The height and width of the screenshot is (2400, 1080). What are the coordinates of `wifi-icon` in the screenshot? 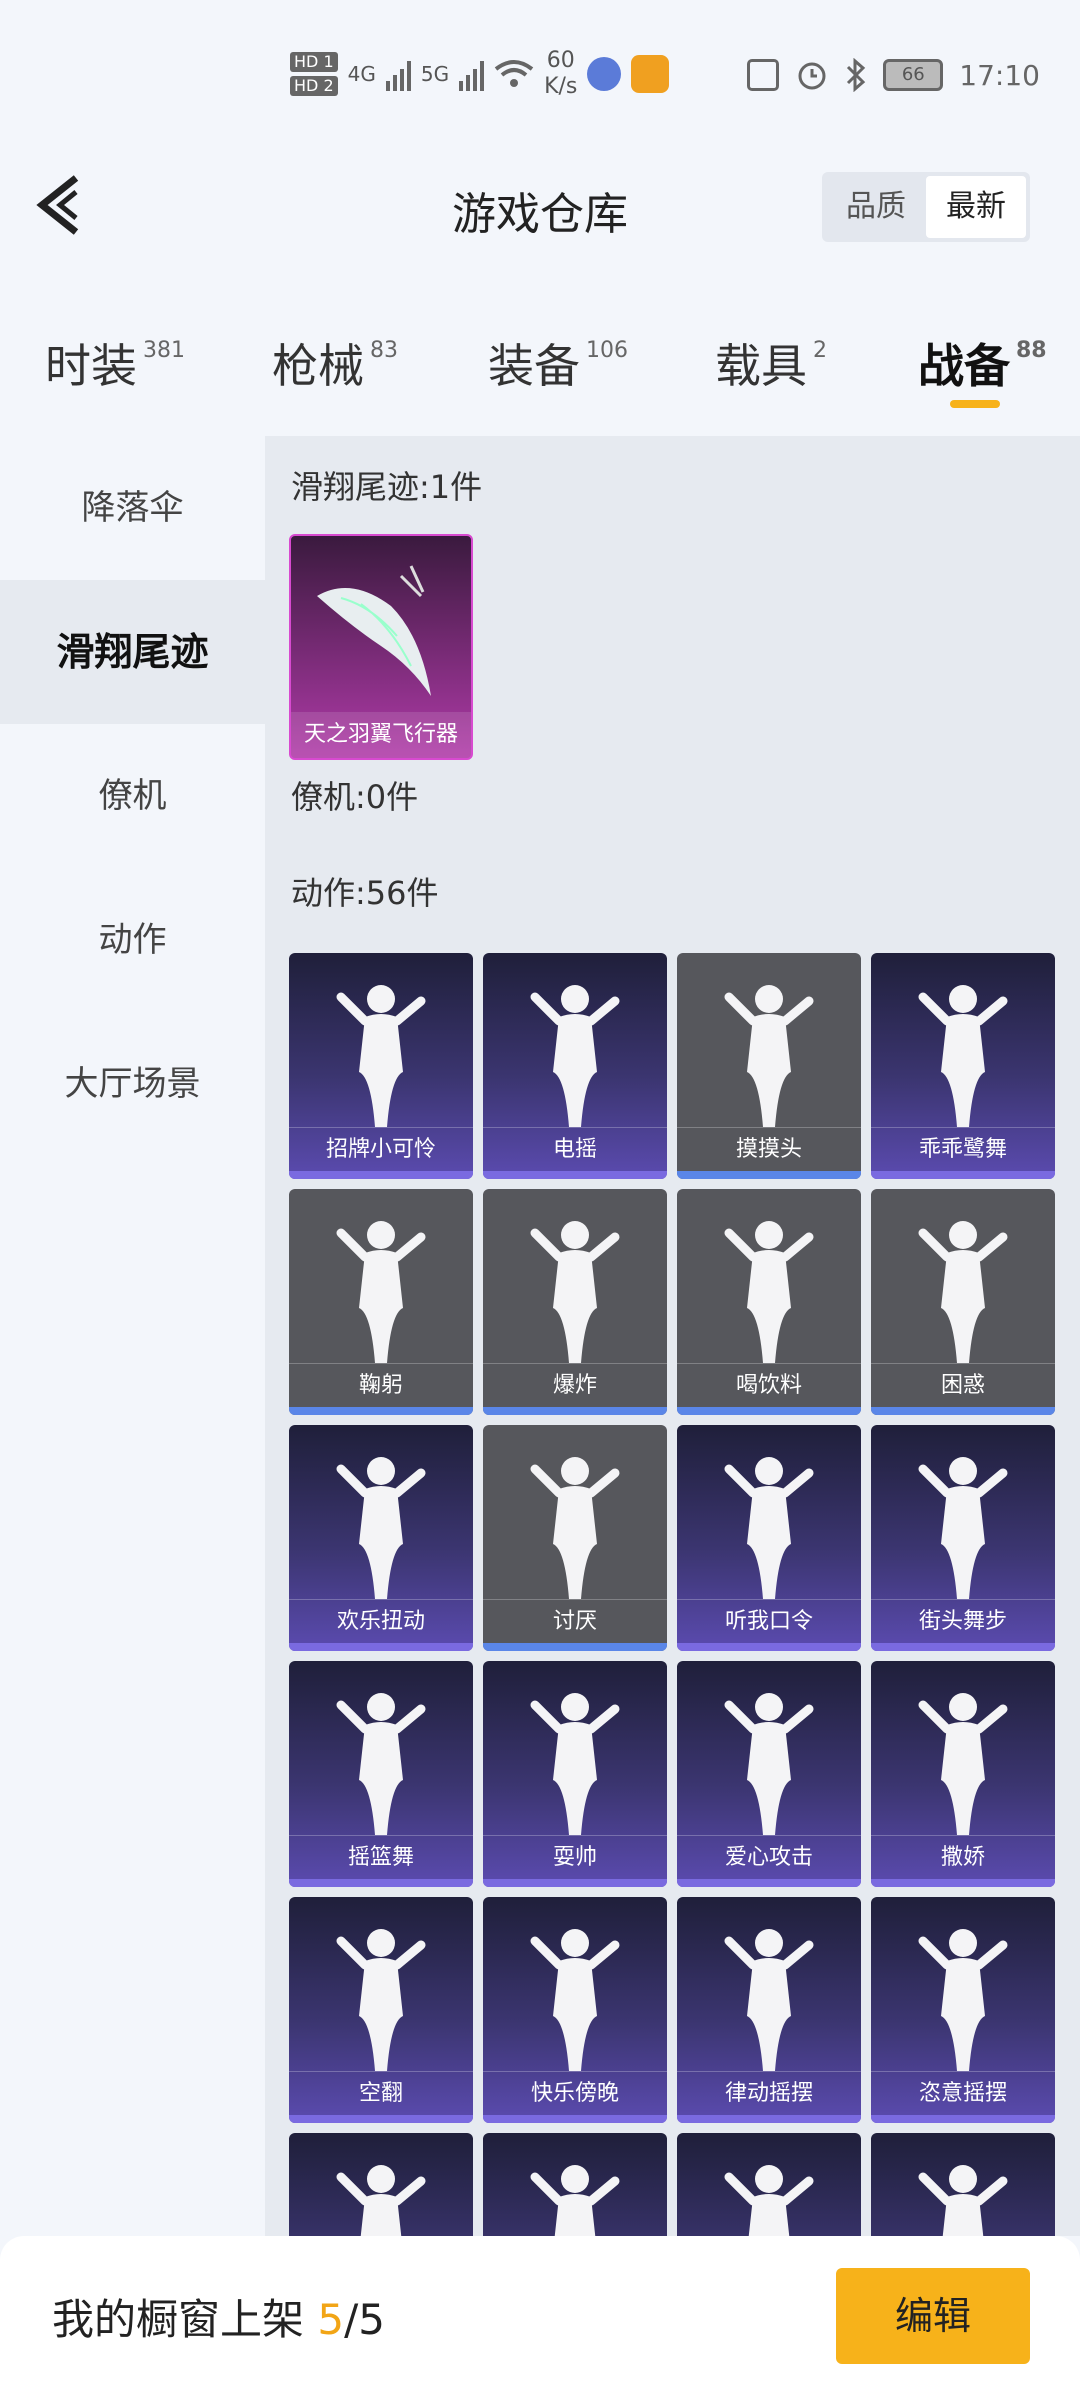 It's located at (514, 73).